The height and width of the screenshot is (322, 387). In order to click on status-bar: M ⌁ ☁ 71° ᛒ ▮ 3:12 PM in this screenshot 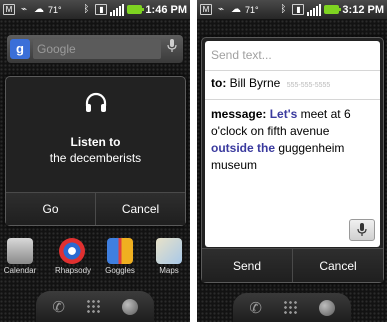, I will do `click(292, 9)`.